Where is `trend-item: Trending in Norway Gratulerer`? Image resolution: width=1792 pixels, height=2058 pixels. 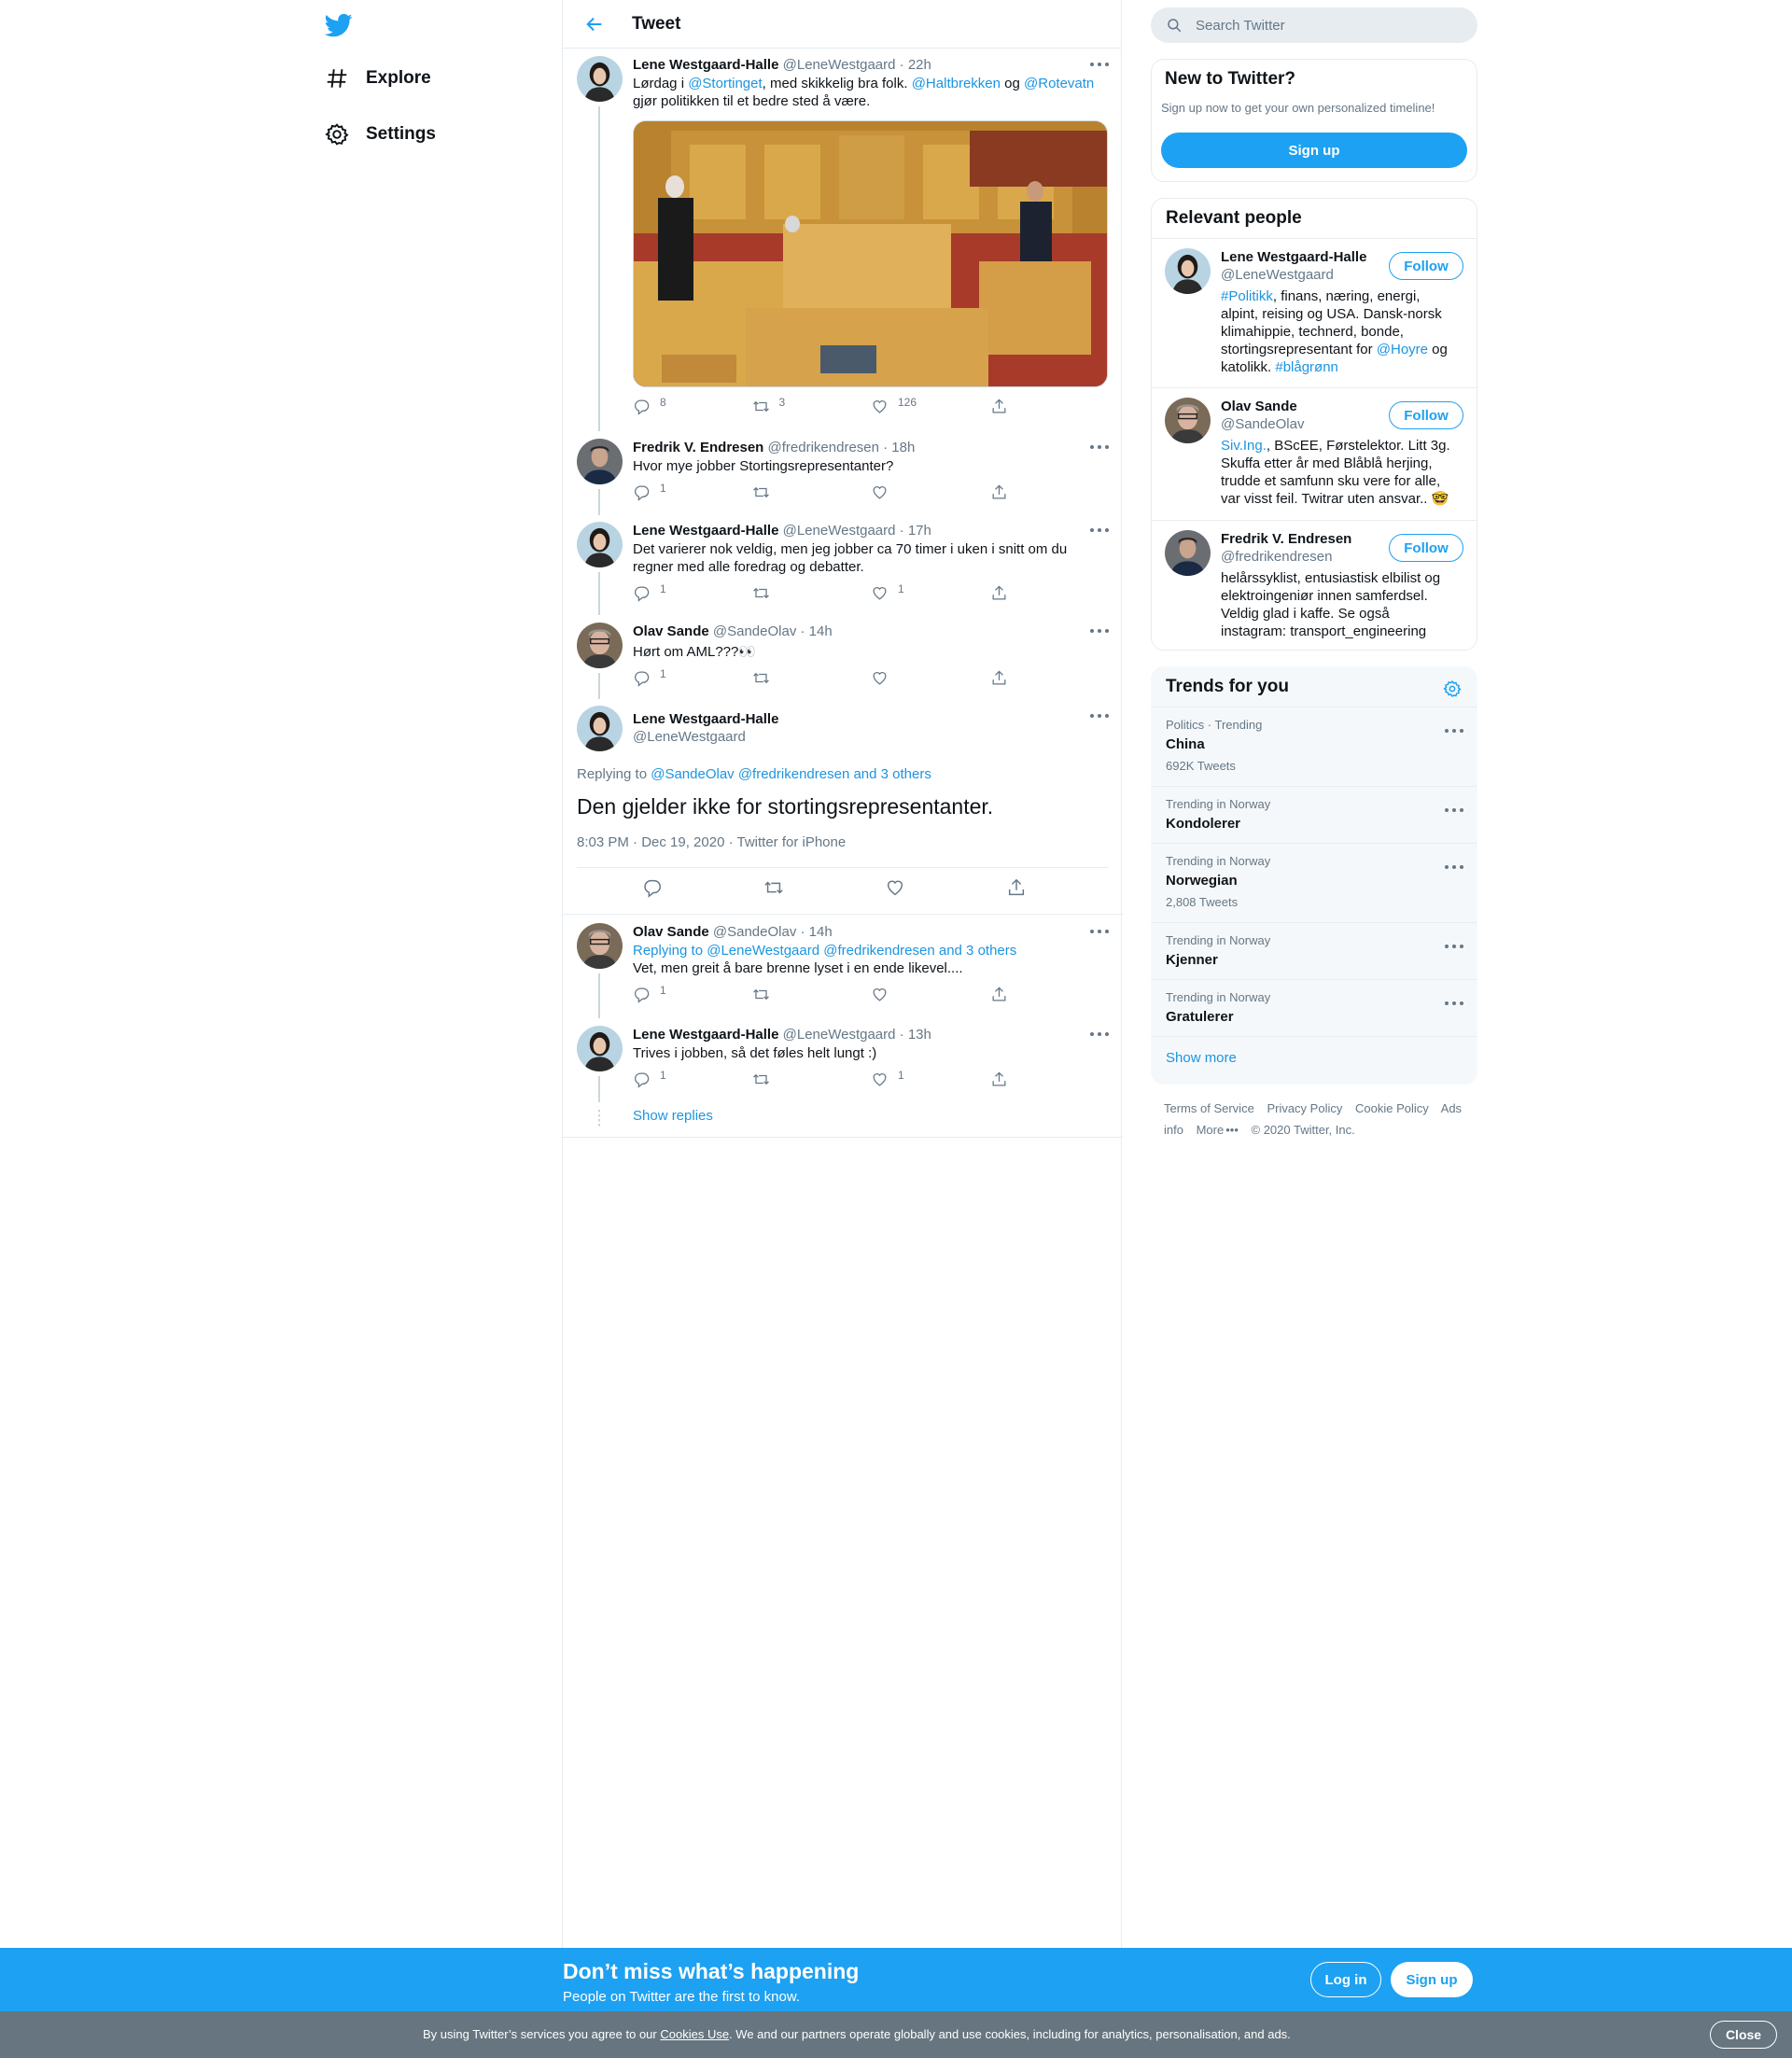 trend-item: Trending in Norway Gratulerer is located at coordinates (1314, 1008).